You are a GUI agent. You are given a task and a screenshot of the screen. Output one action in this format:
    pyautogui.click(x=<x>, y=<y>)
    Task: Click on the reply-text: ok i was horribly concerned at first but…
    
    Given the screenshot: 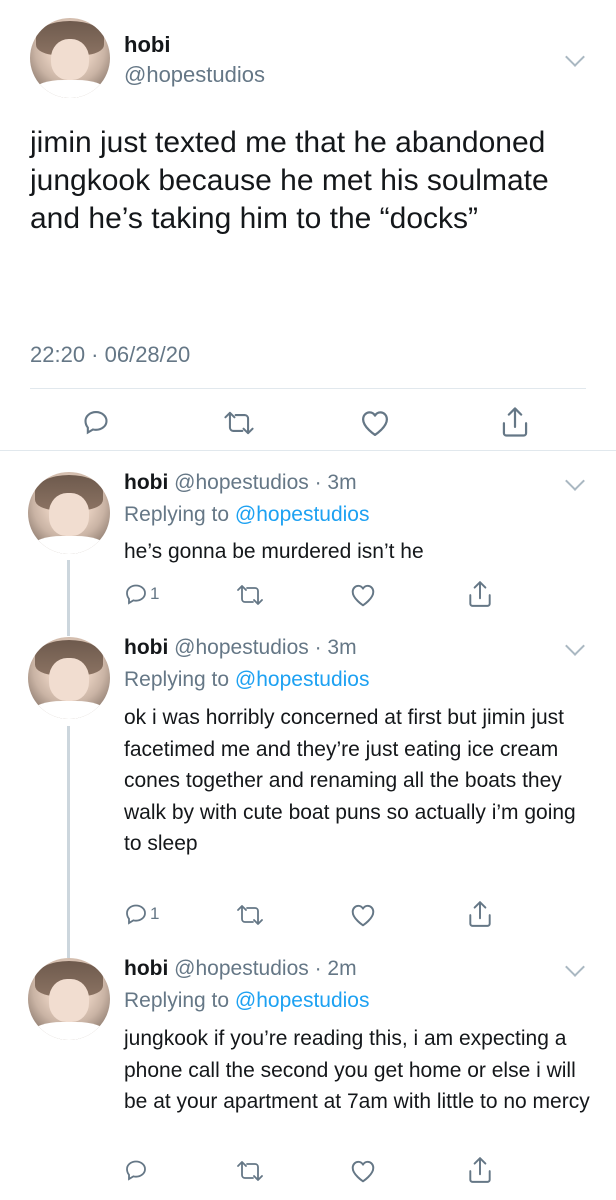 What is the action you would take?
    pyautogui.click(x=350, y=780)
    